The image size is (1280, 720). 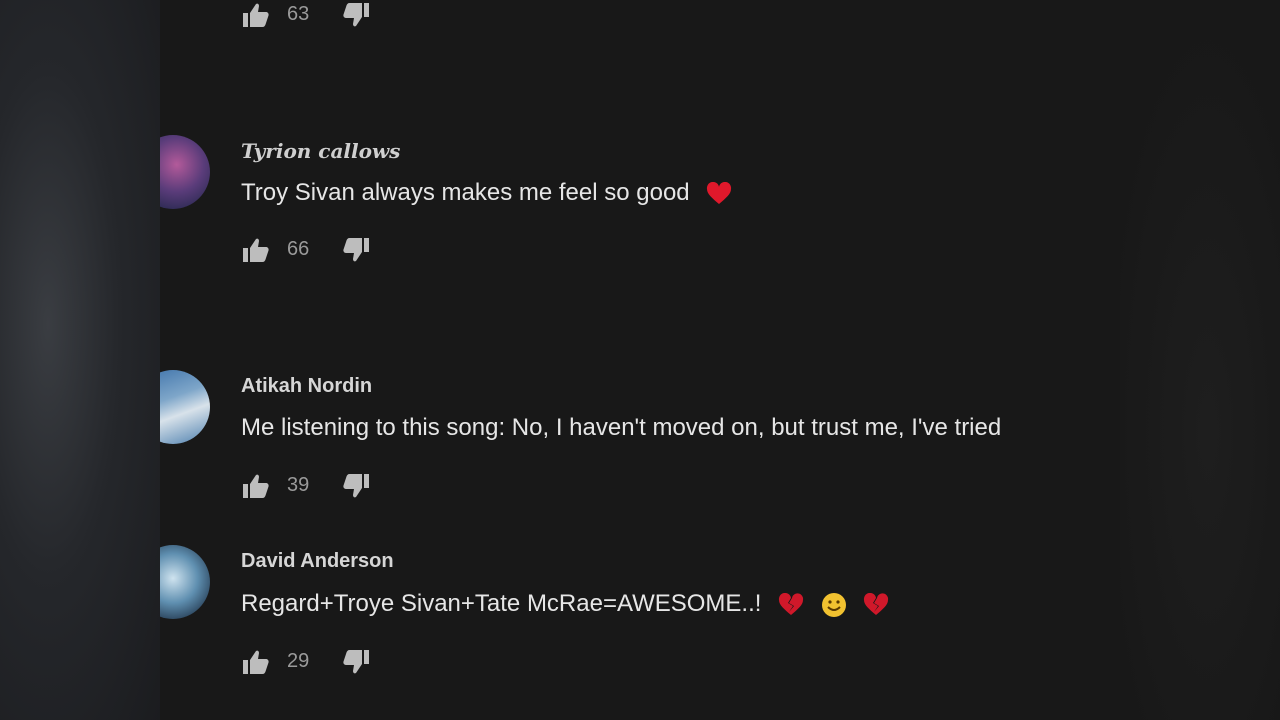 What do you see at coordinates (80, 360) in the screenshot?
I see `blurred-background-left` at bounding box center [80, 360].